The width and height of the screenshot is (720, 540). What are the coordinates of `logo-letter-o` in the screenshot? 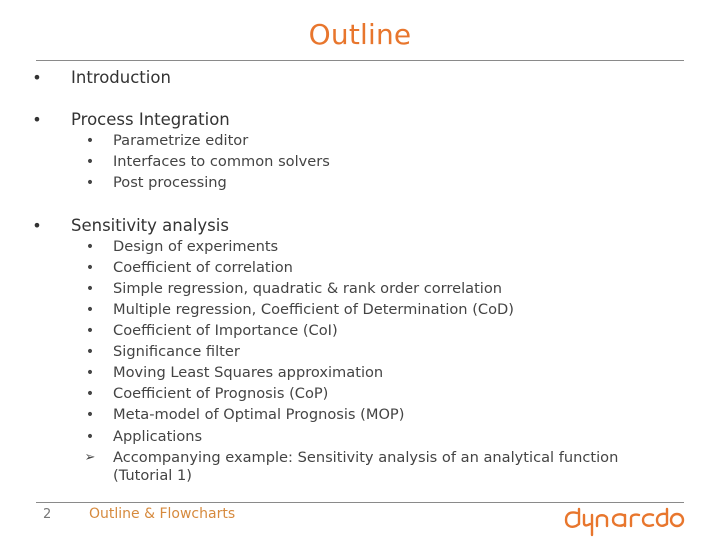 It's located at (677, 520).